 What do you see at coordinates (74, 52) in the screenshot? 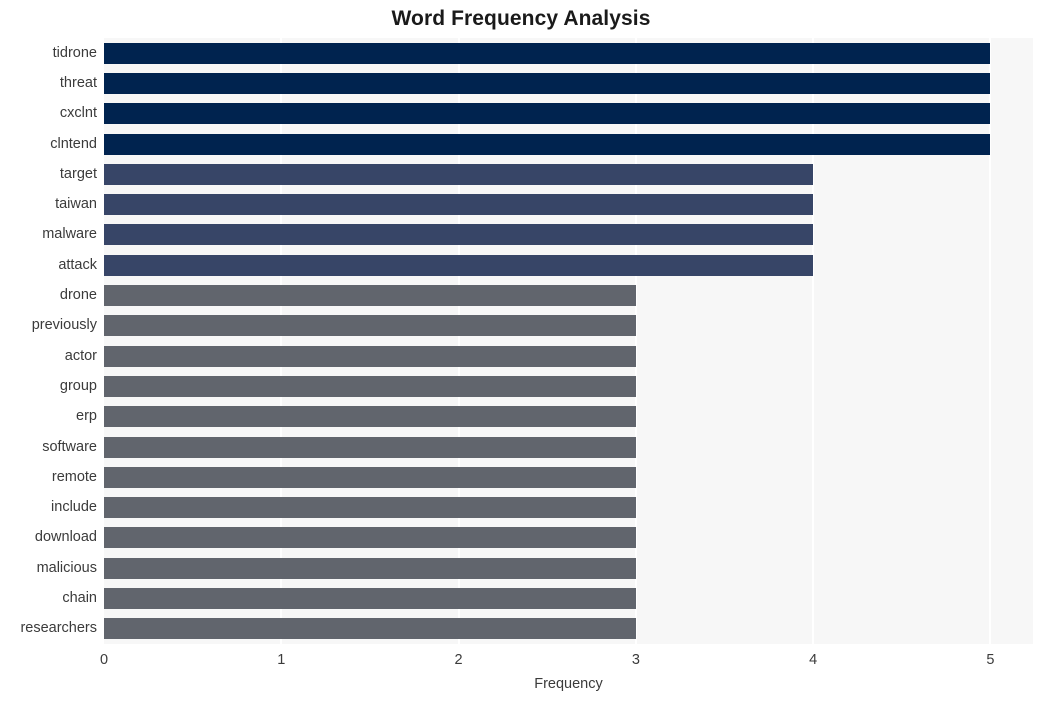
I see `y-tick-label-tidrone: tidrone` at bounding box center [74, 52].